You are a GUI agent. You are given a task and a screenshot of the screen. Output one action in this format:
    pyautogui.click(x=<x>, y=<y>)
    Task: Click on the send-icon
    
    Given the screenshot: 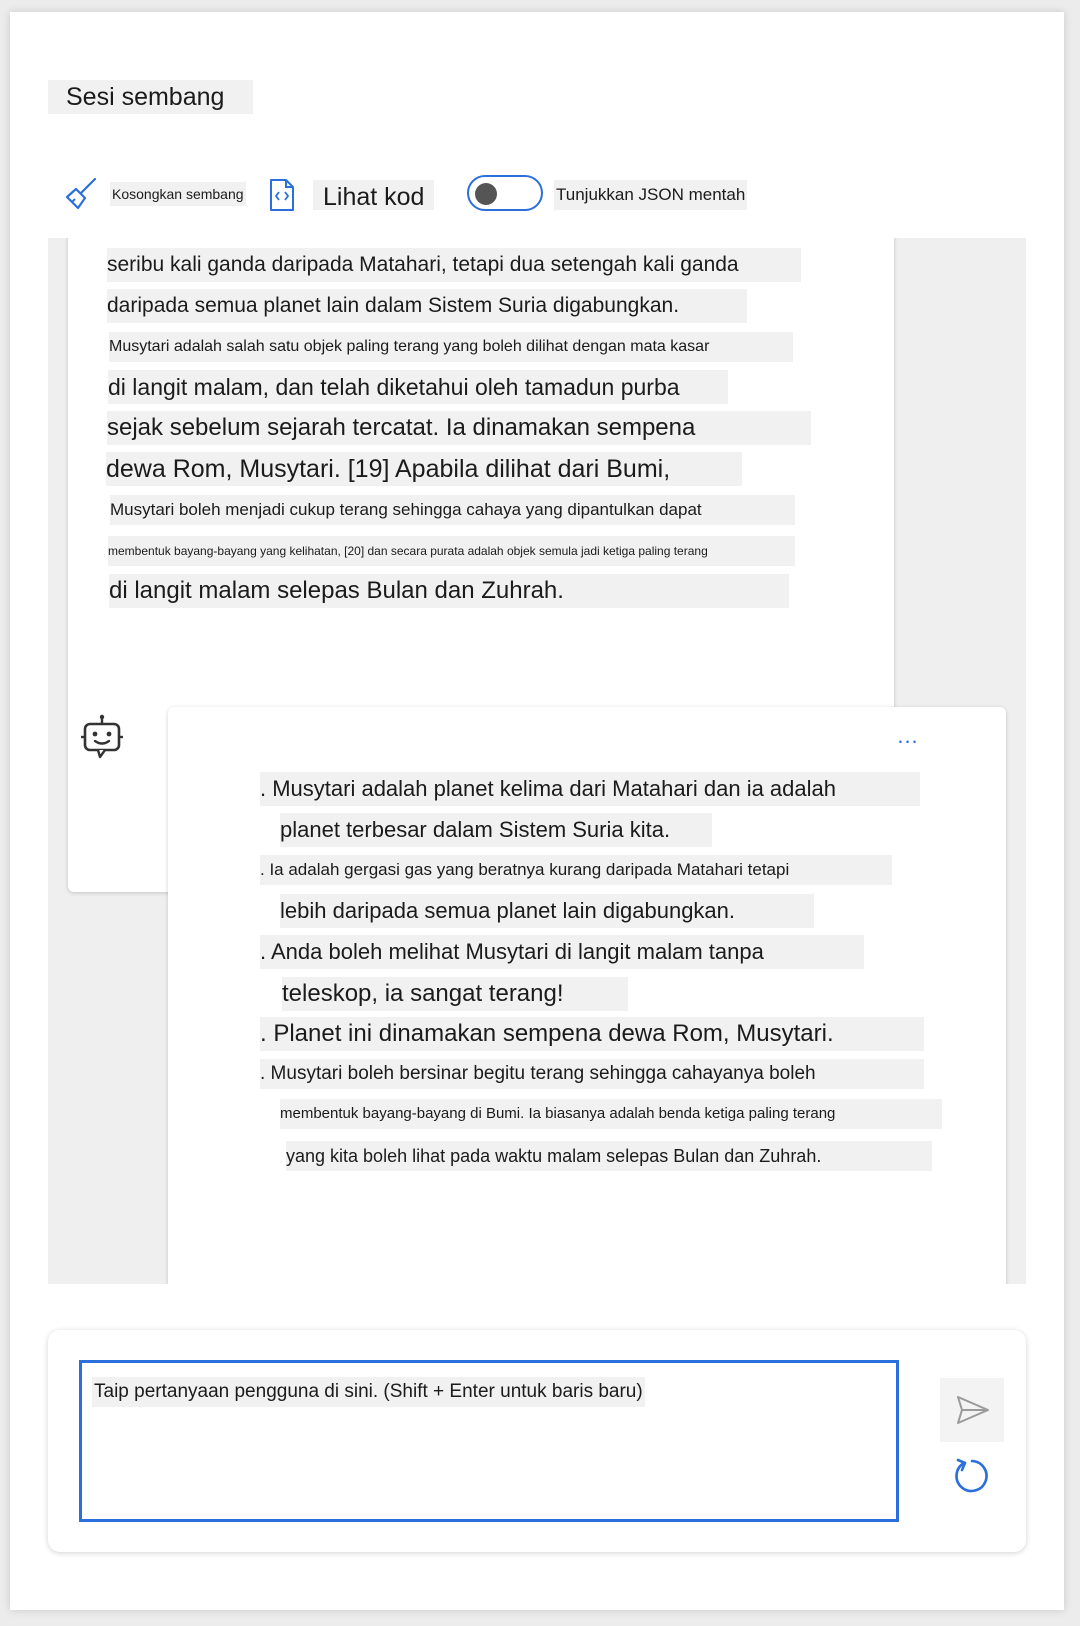 What is the action you would take?
    pyautogui.click(x=973, y=1410)
    